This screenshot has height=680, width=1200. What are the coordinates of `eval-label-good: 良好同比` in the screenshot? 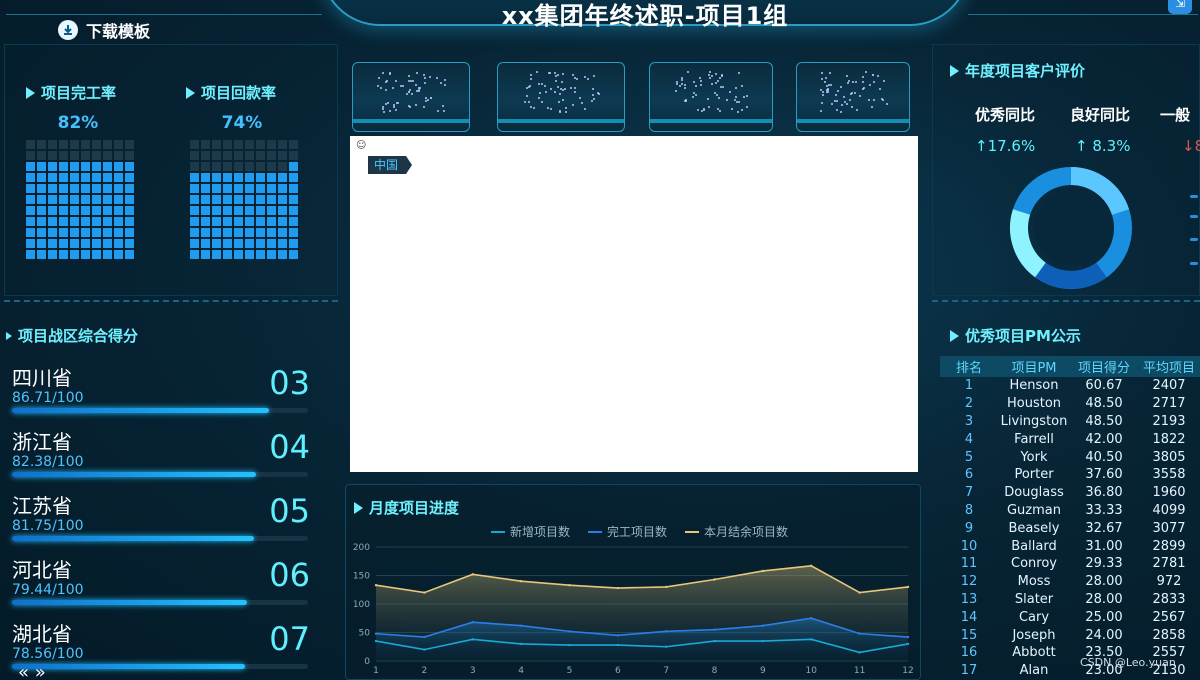 It's located at (1100, 115).